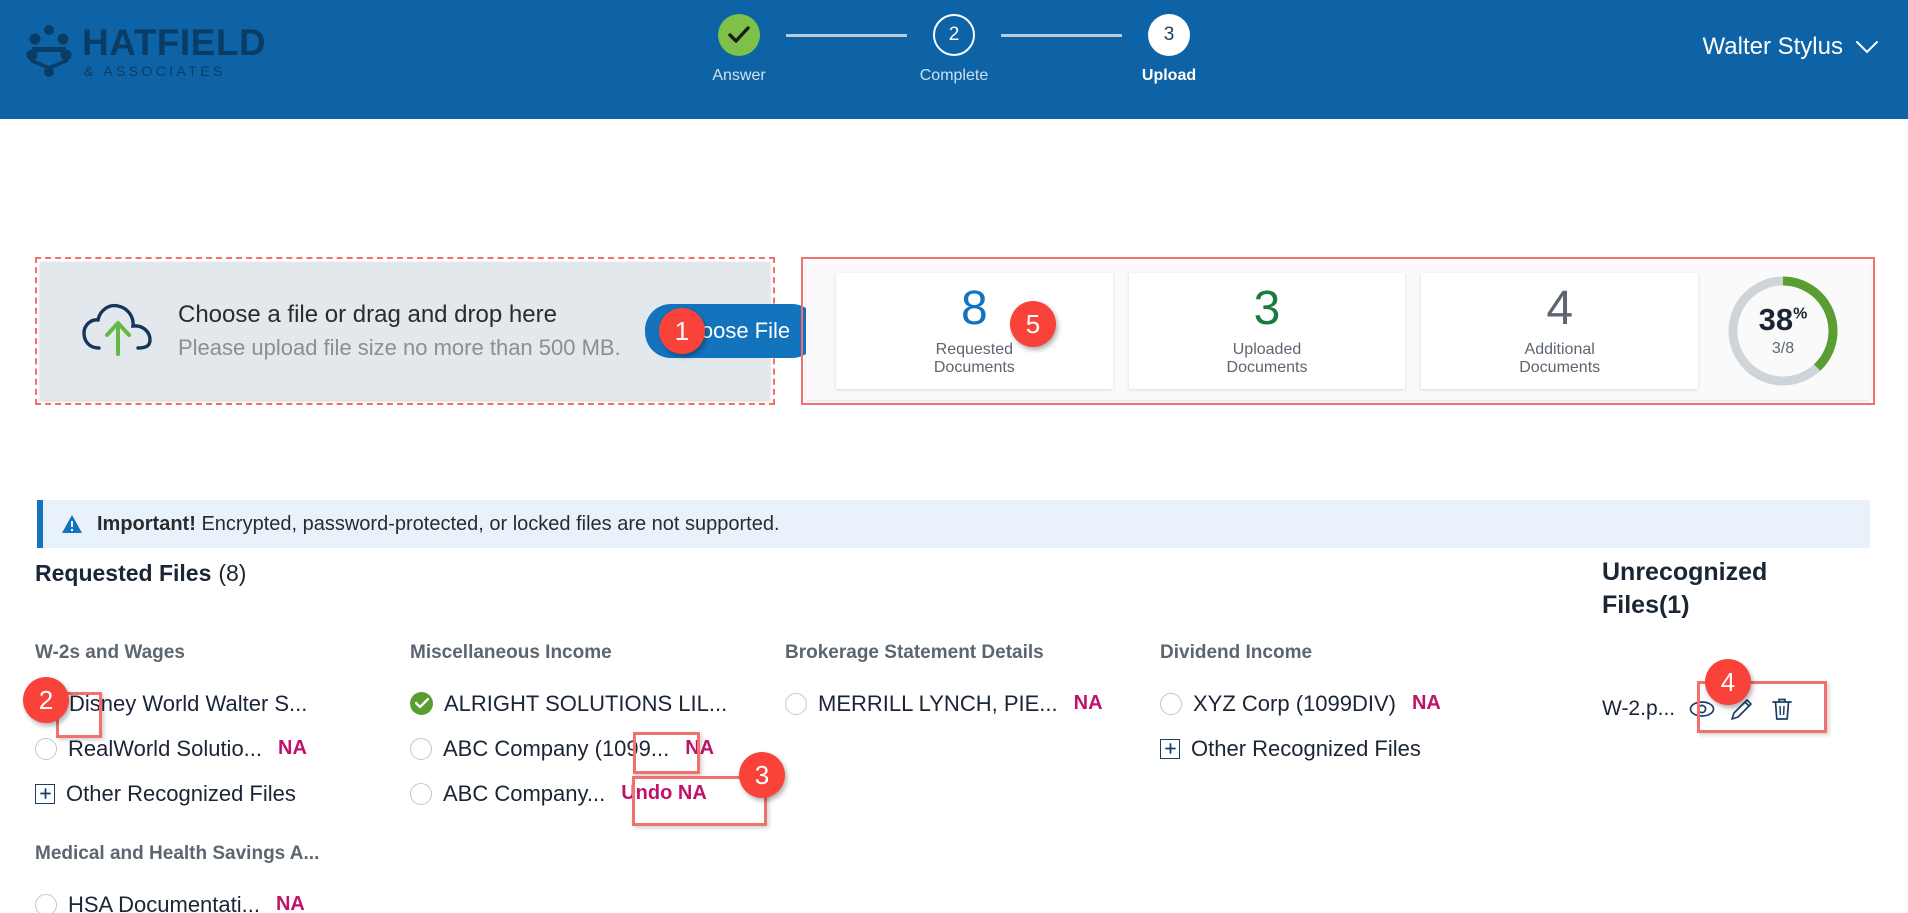  I want to click on stat-uploaded-value: 3, so click(1267, 308).